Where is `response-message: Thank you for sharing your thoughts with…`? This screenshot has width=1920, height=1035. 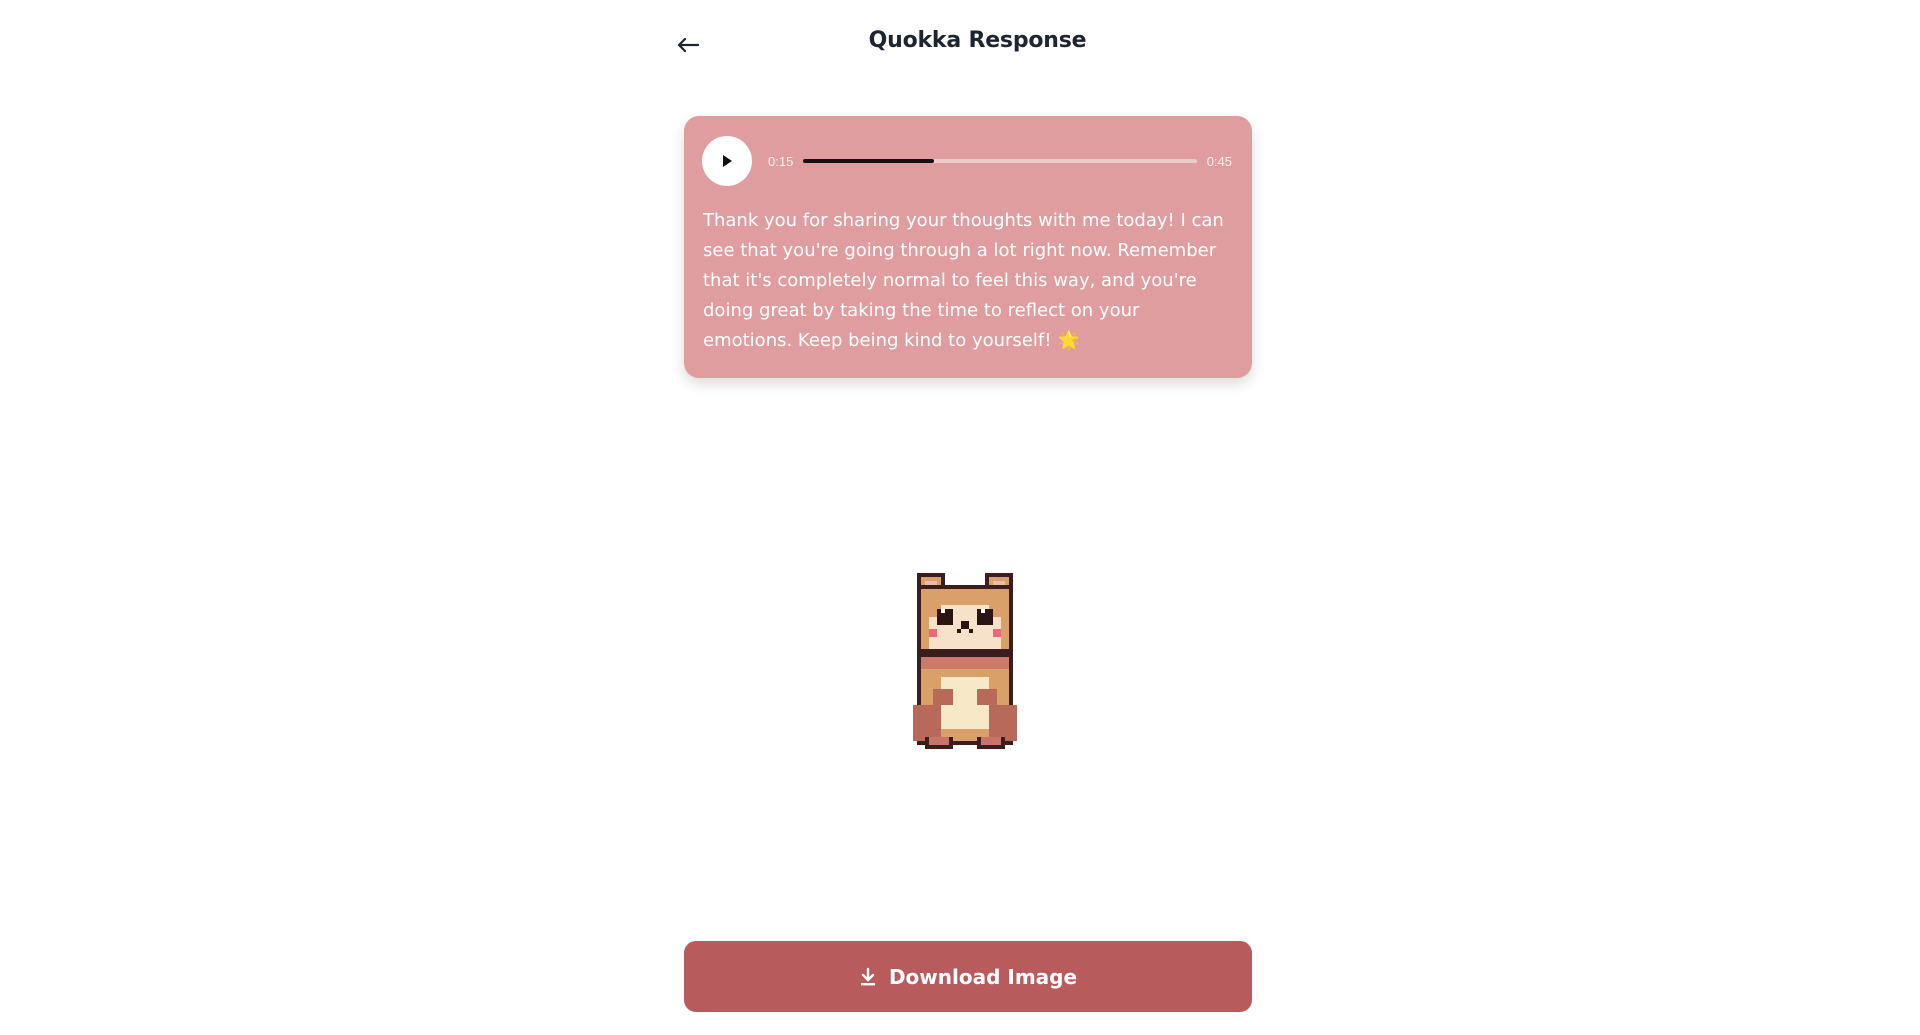 response-message: Thank you for sharing your thoughts with… is located at coordinates (968, 281).